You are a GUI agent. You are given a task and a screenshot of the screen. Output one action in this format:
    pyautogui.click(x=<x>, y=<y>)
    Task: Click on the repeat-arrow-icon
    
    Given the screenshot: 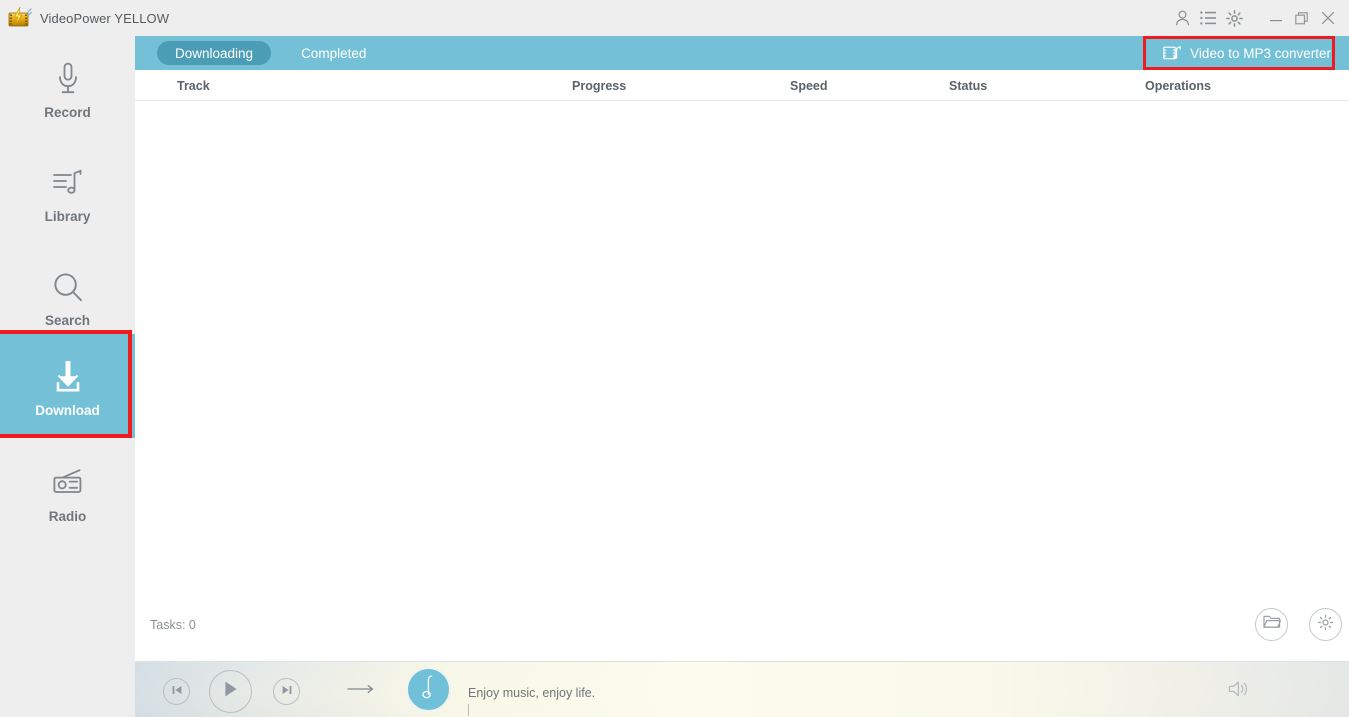 What is the action you would take?
    pyautogui.click(x=361, y=691)
    